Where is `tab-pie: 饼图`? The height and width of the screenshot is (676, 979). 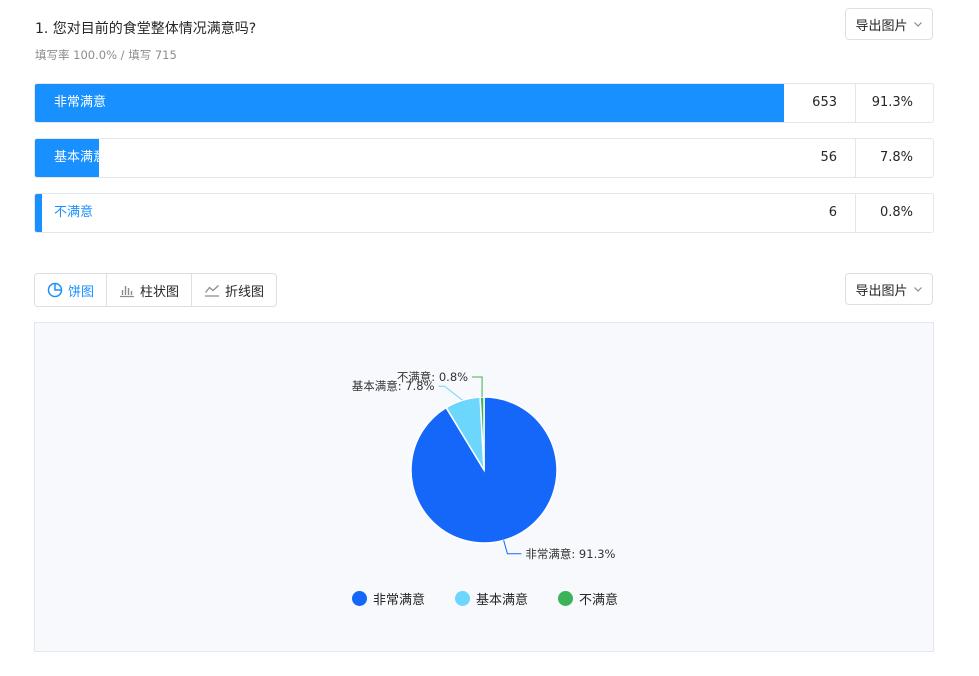 tab-pie: 饼图 is located at coordinates (71, 290).